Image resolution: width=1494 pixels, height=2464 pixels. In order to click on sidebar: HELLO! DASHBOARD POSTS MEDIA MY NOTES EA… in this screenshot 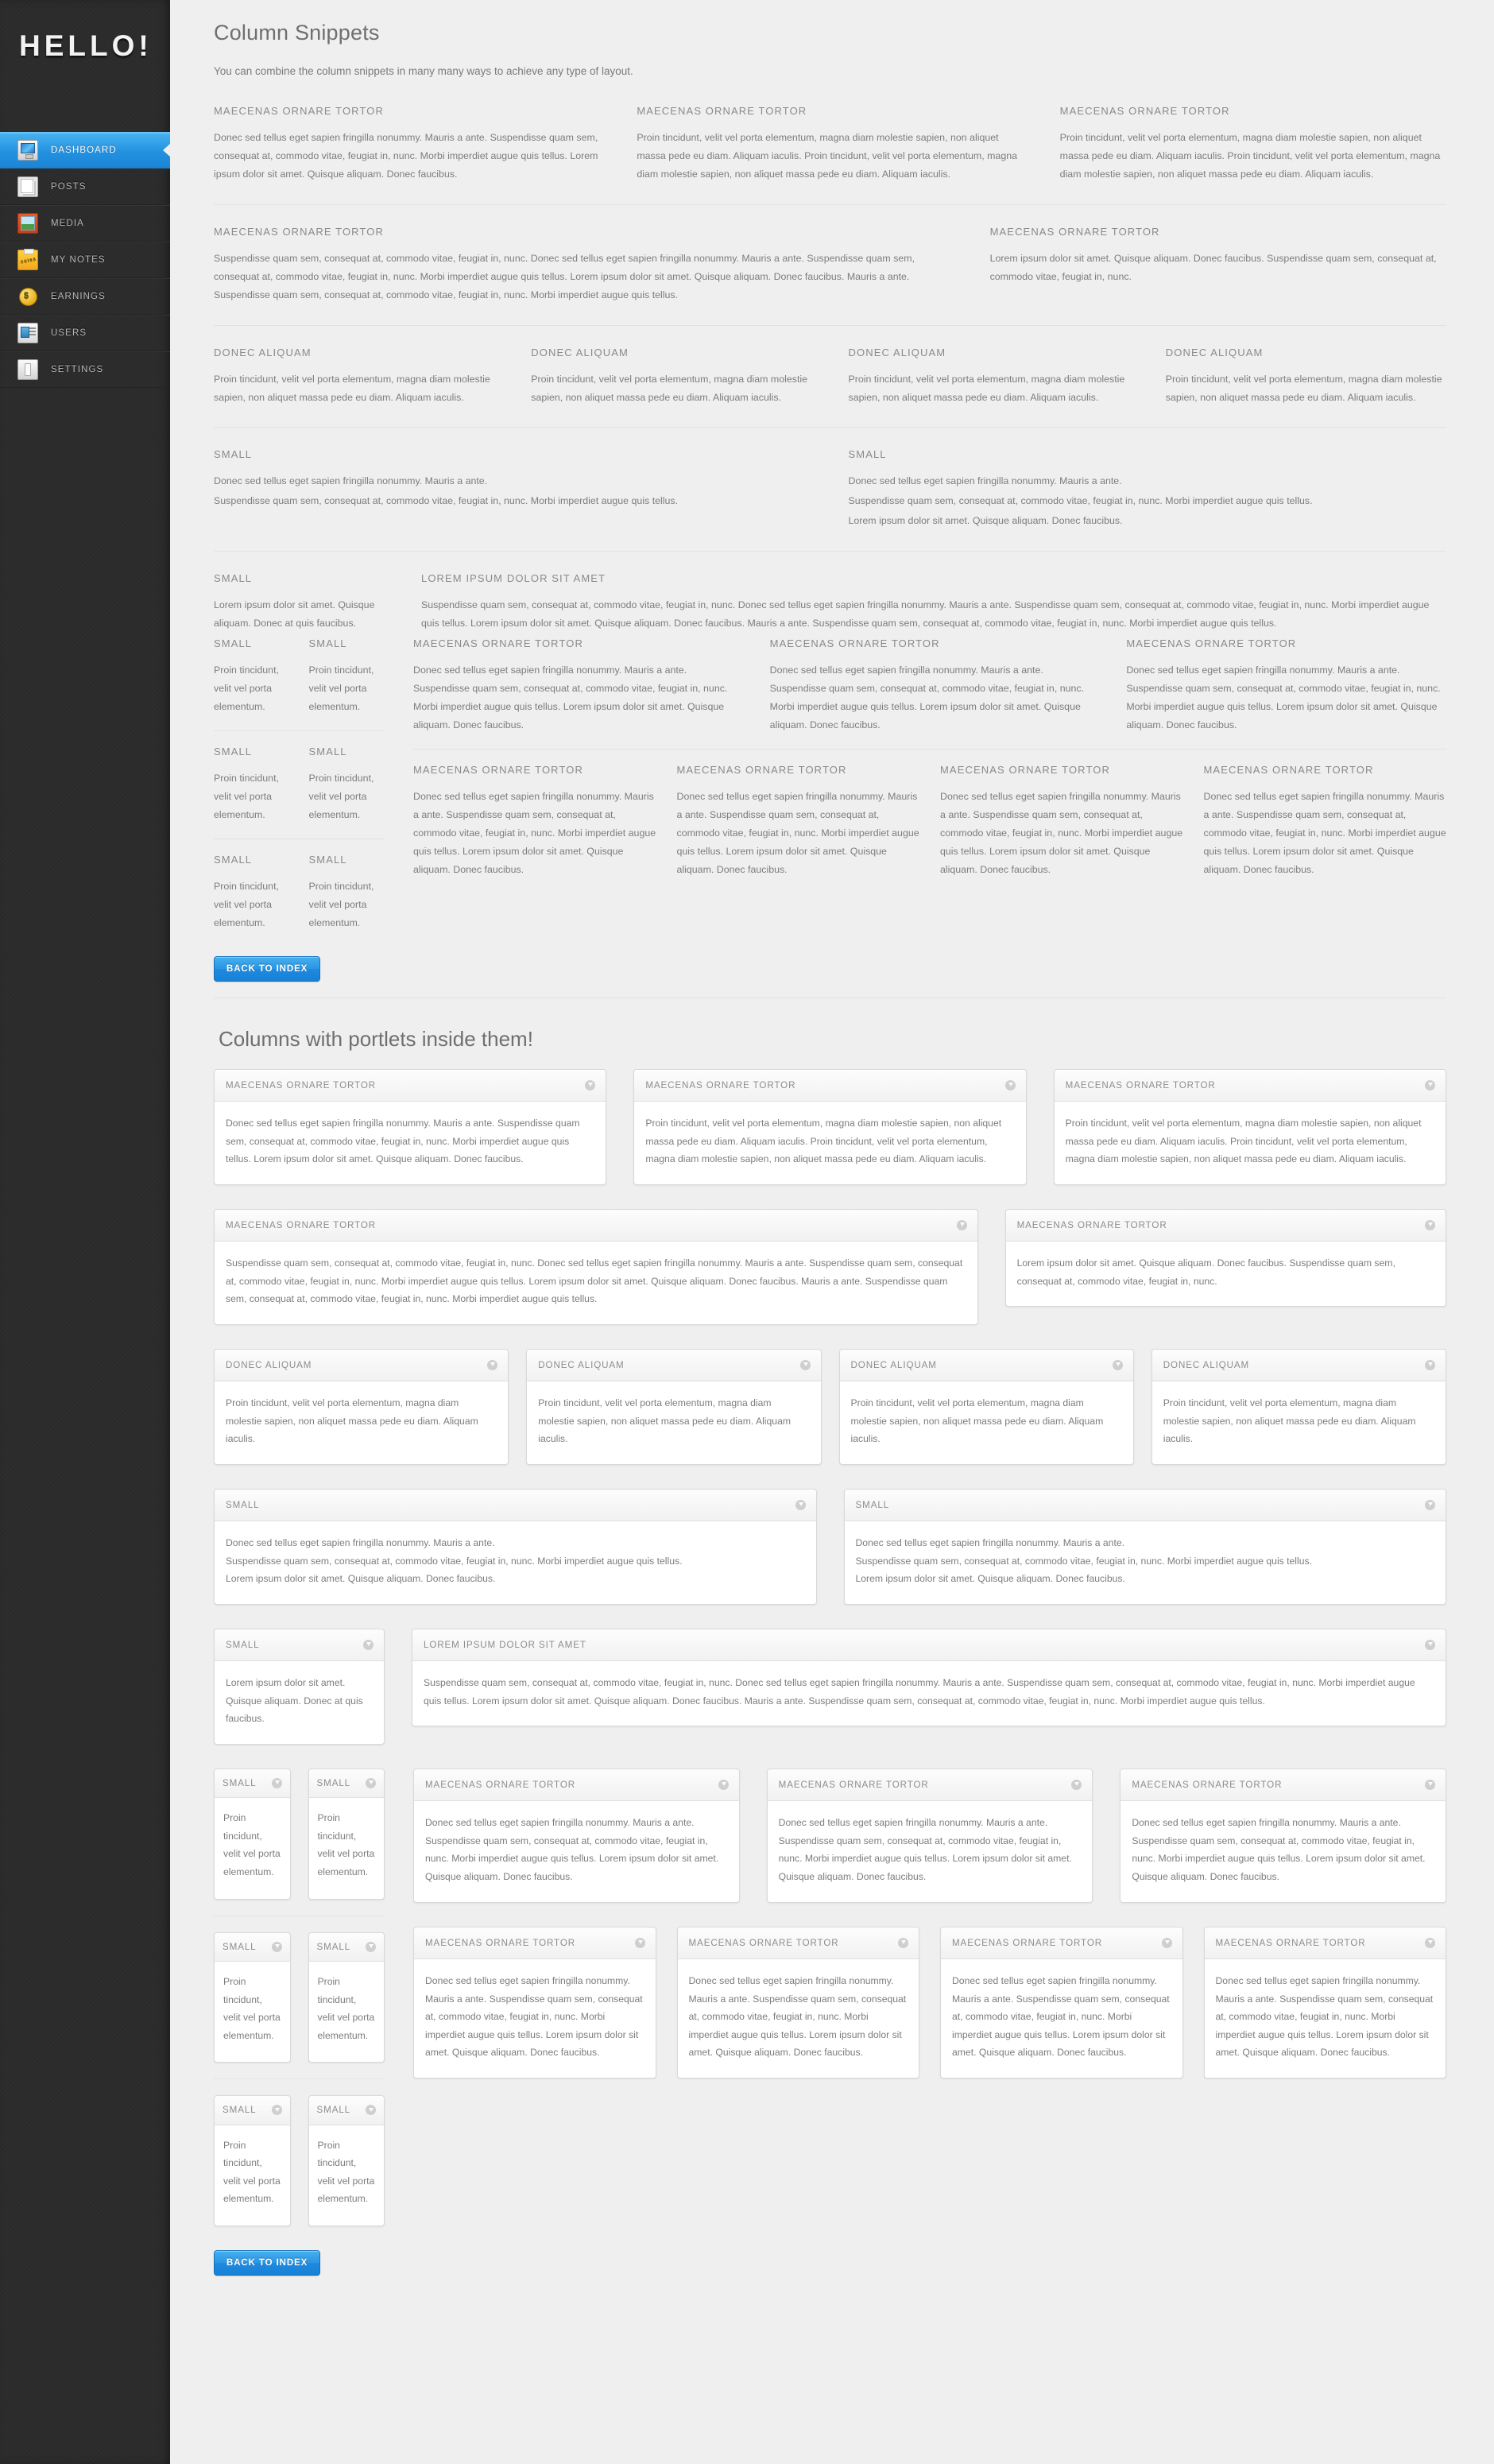, I will do `click(86, 1232)`.